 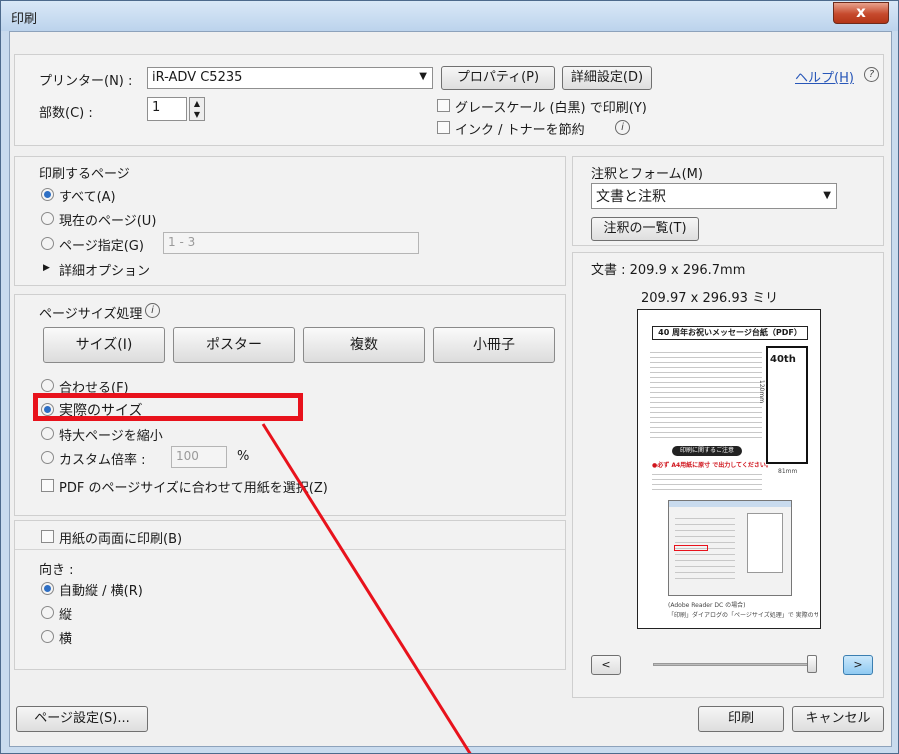 I want to click on annotation-line, so click(x=366, y=588).